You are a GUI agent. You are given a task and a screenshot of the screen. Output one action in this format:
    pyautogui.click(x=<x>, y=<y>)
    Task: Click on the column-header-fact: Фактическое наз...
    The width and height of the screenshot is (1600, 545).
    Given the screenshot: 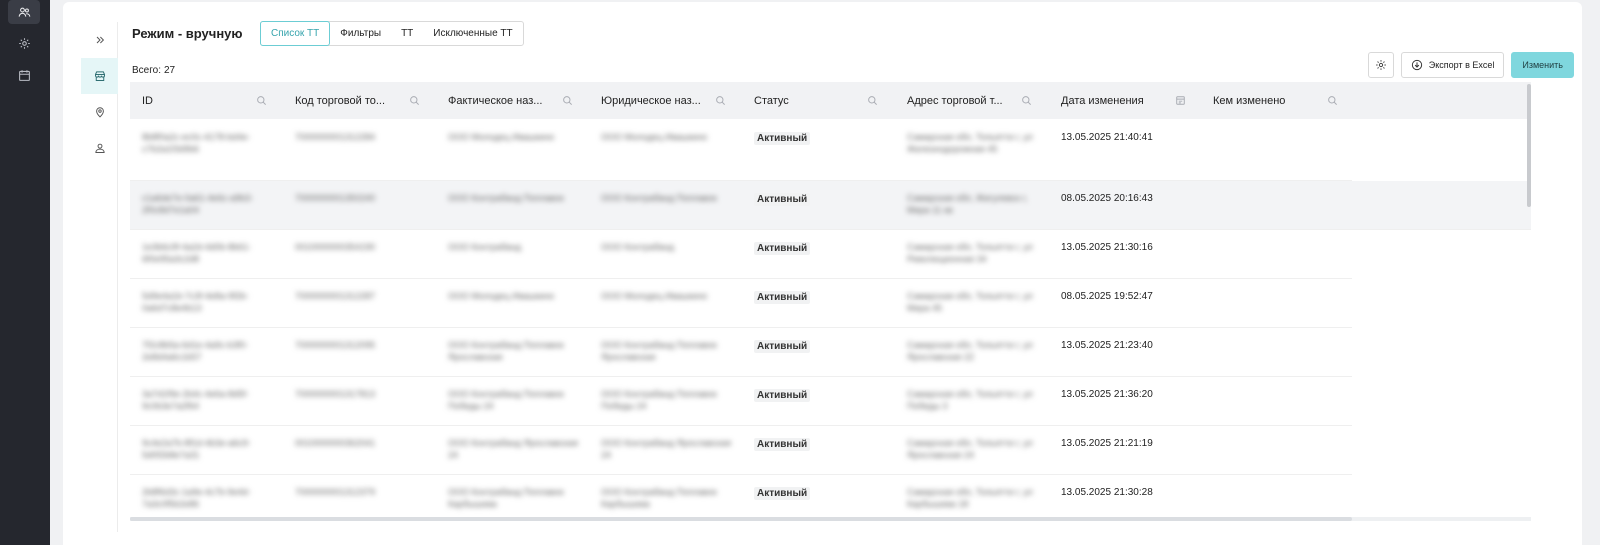 What is the action you would take?
    pyautogui.click(x=511, y=100)
    